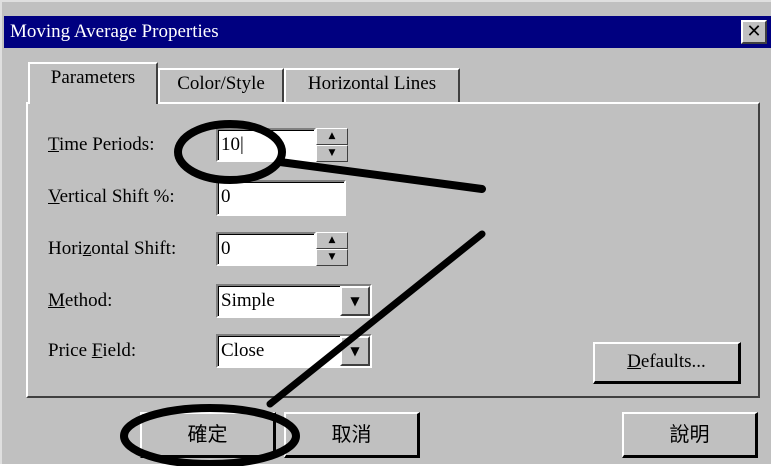 This screenshot has width=771, height=466. I want to click on vertical-shift-input: 0, so click(281, 198).